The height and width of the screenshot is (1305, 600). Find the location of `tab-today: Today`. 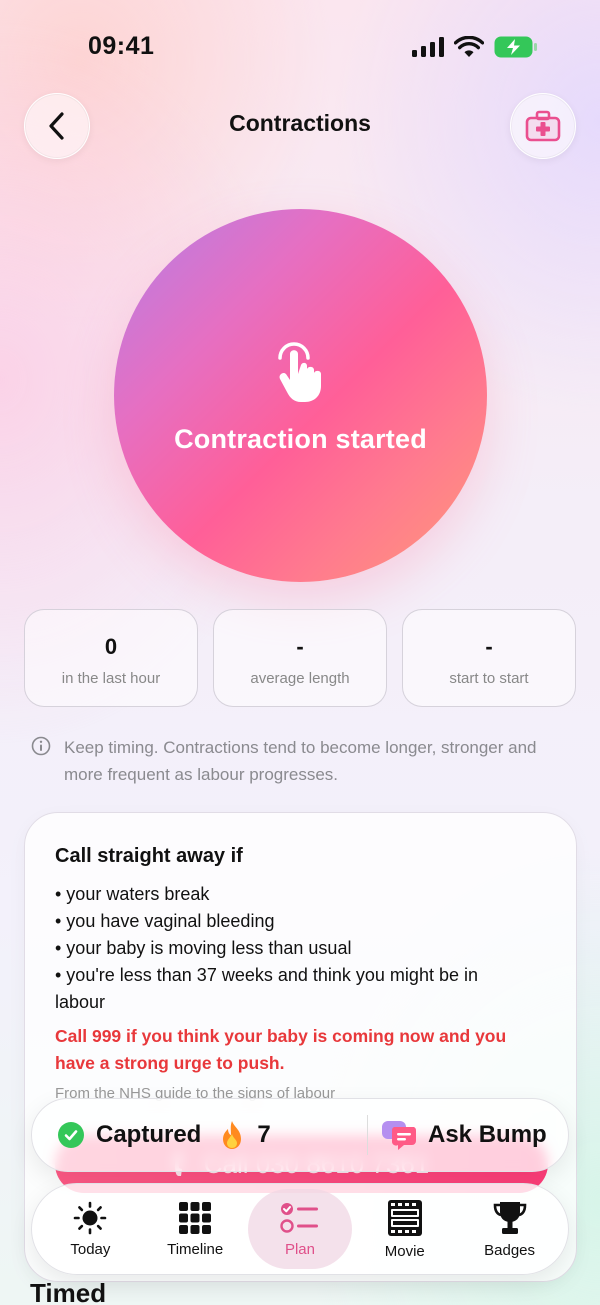

tab-today: Today is located at coordinates (90, 1229).